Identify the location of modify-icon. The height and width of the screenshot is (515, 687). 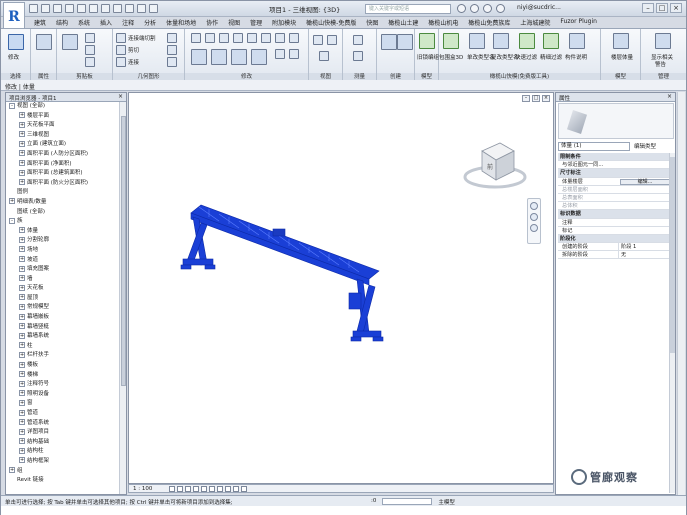
(16, 42).